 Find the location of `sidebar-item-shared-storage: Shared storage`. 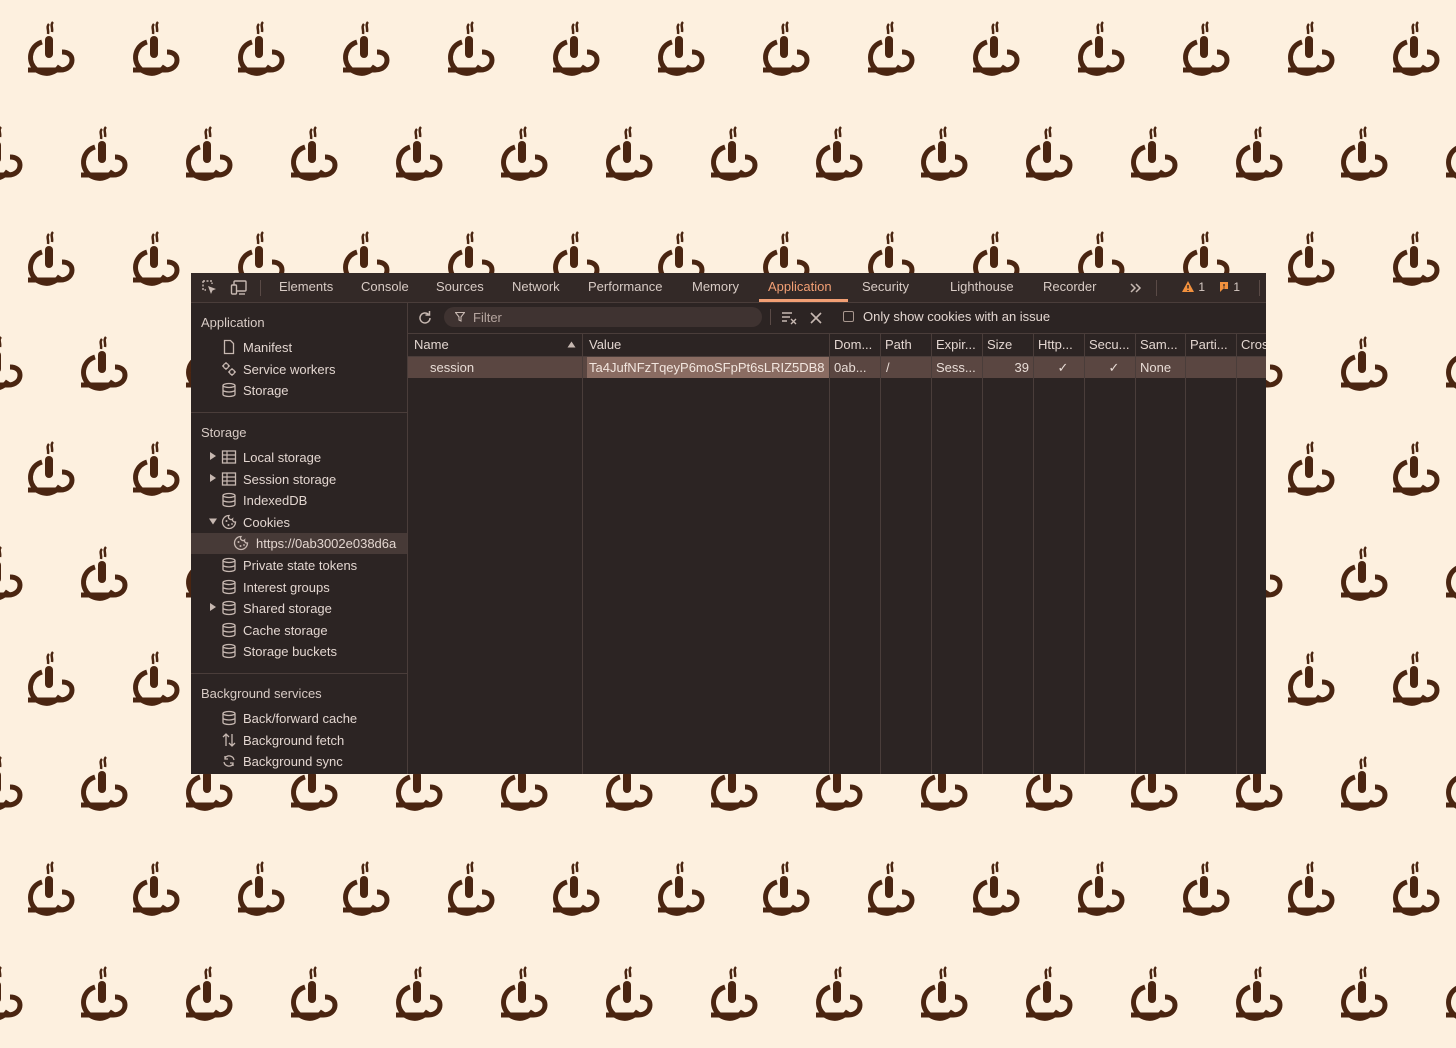

sidebar-item-shared-storage: Shared storage is located at coordinates (299, 608).